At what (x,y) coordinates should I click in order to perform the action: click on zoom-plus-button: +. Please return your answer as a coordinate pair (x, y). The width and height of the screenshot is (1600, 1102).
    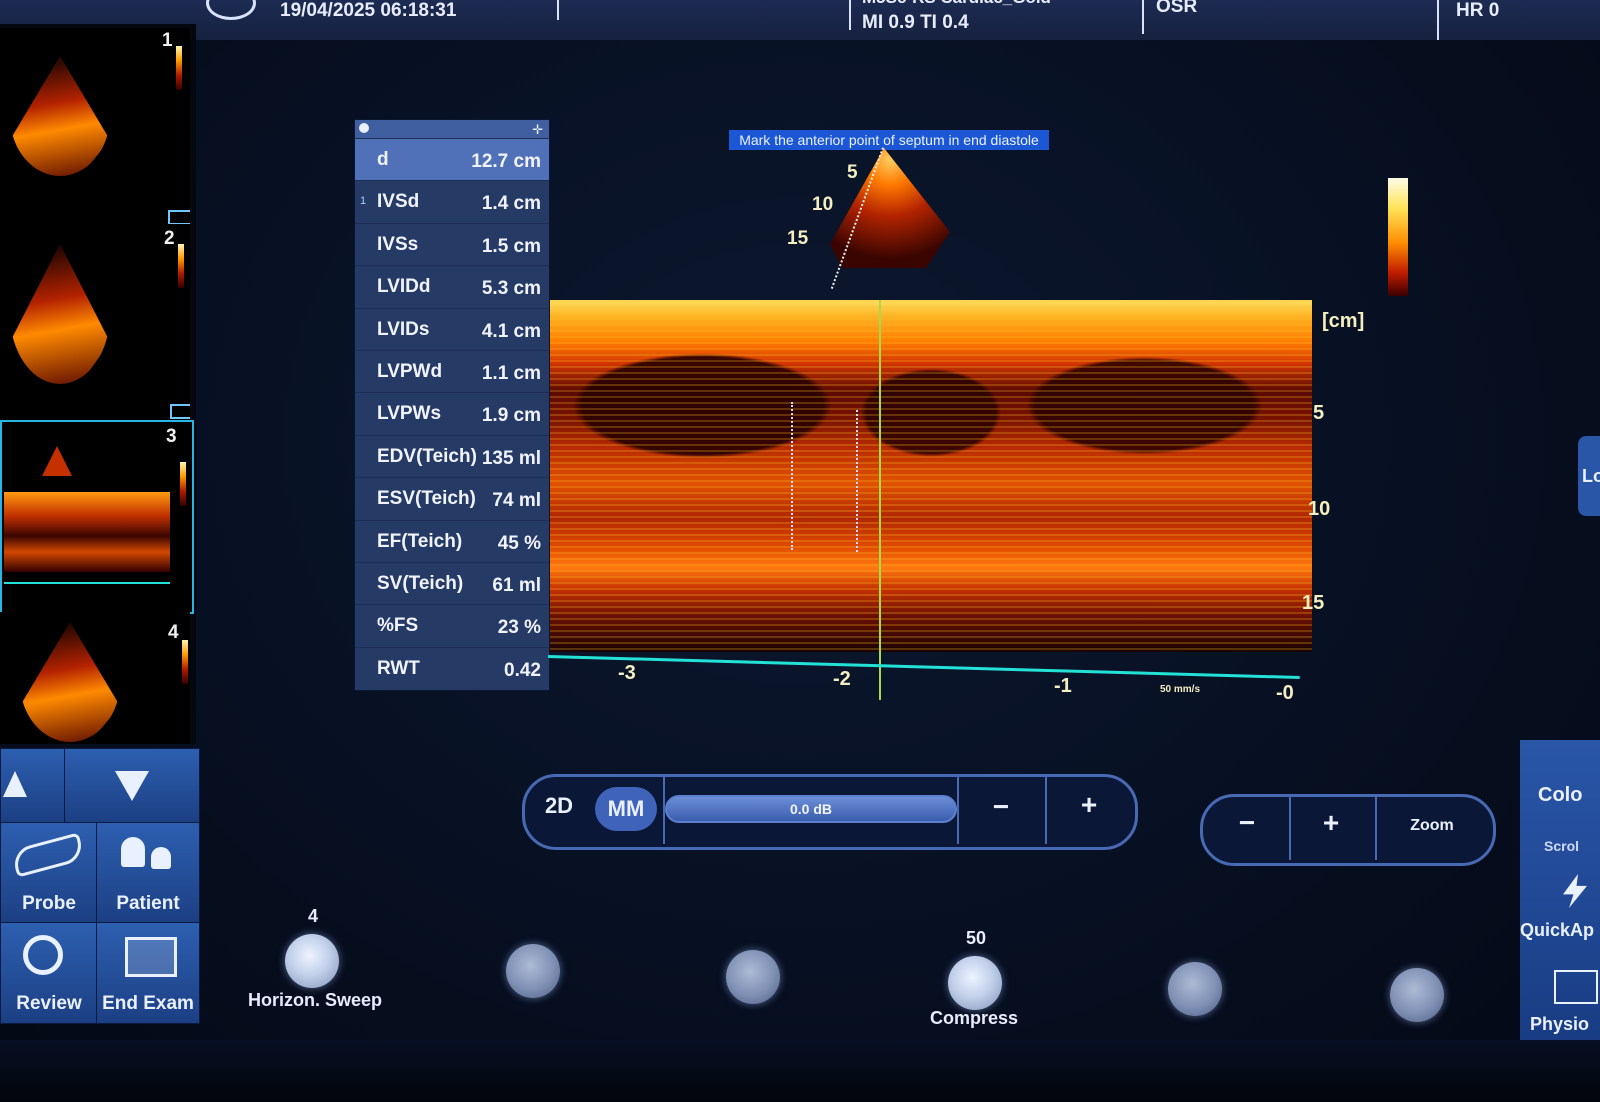
    Looking at the image, I should click on (1331, 823).